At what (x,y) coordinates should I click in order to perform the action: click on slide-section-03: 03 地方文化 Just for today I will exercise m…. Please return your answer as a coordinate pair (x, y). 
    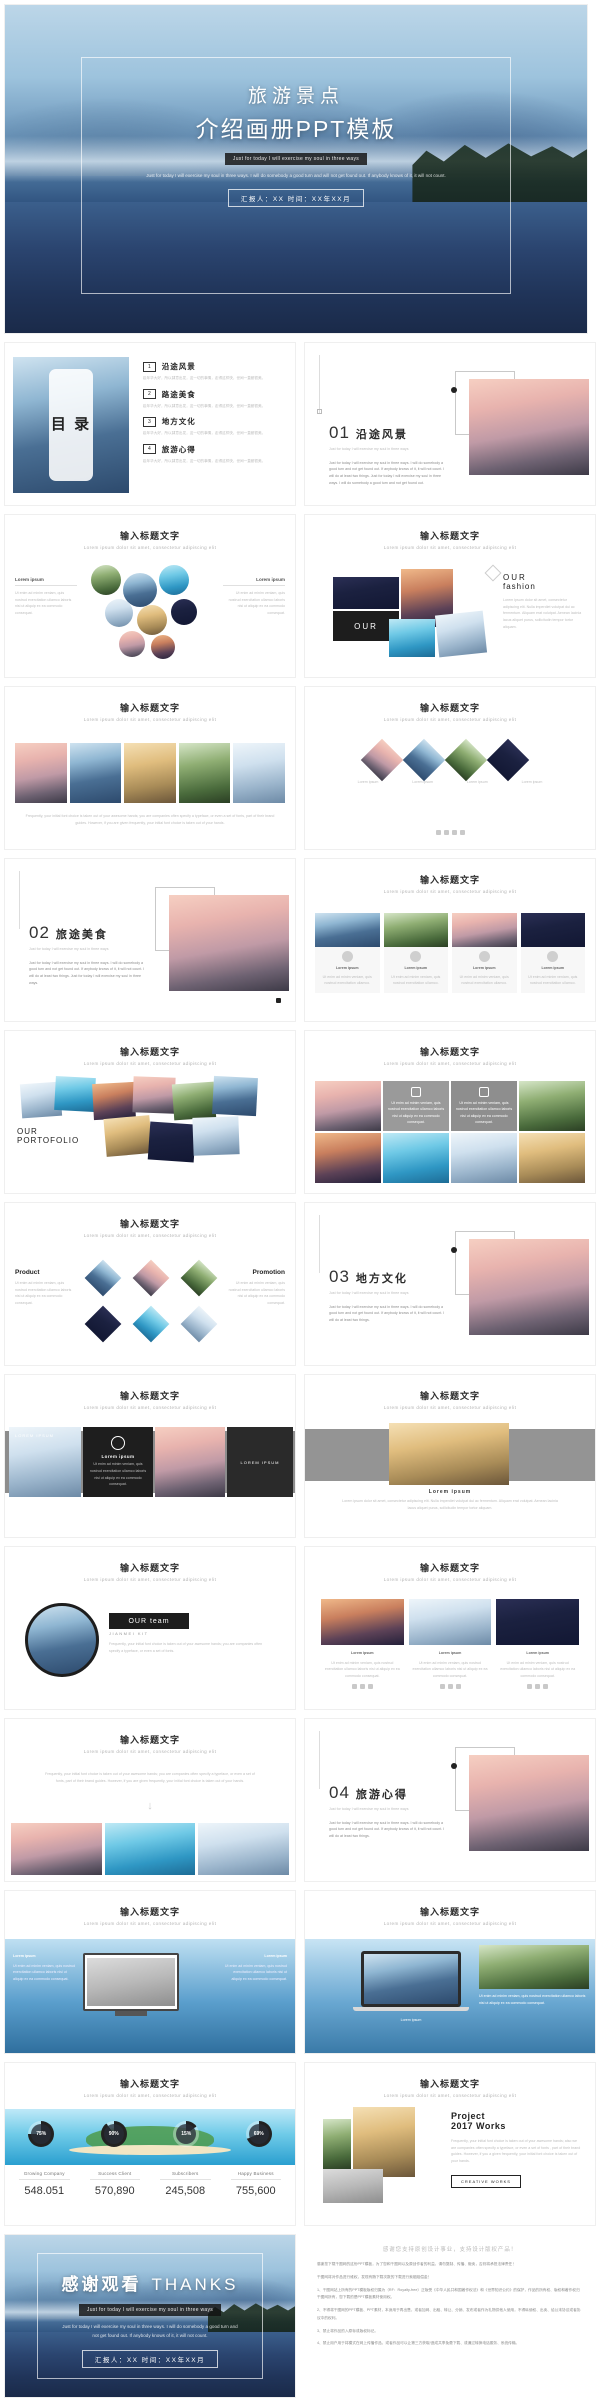
    Looking at the image, I should click on (450, 1284).